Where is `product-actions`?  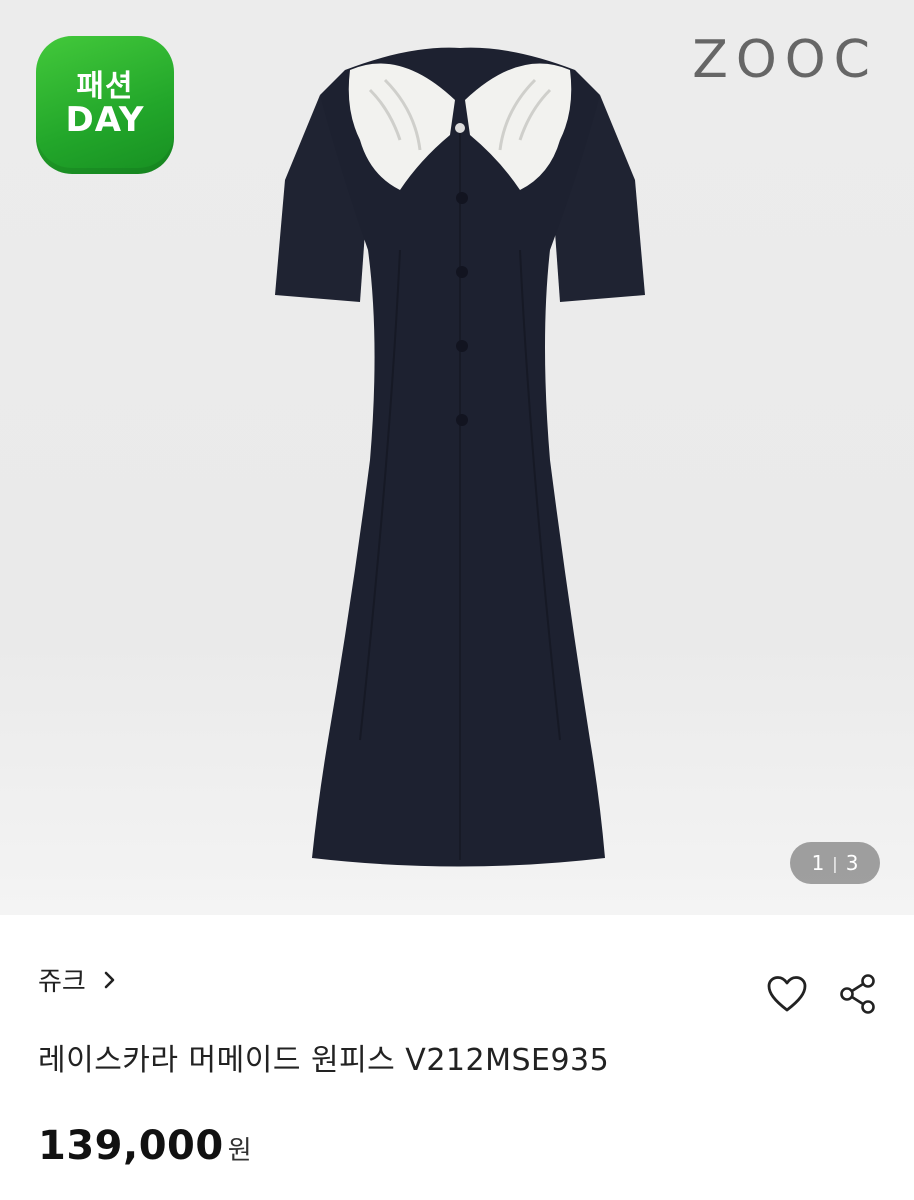 product-actions is located at coordinates (822, 994).